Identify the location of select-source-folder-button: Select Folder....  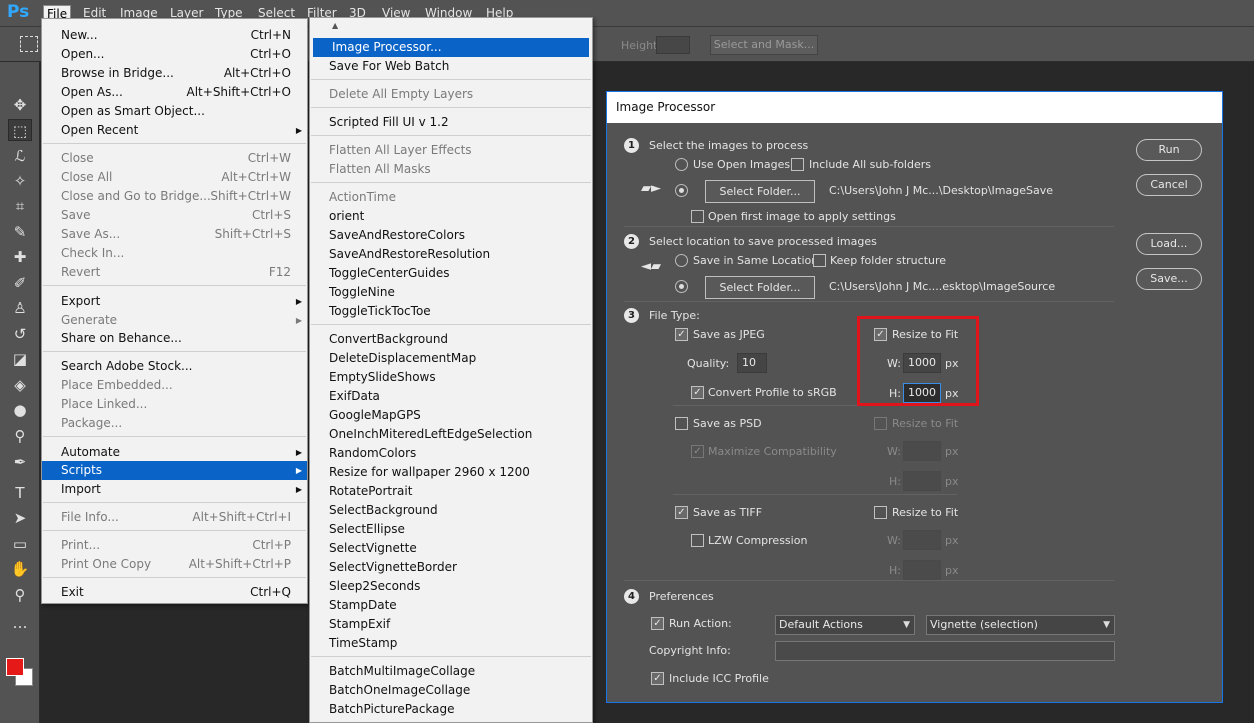
(760, 191).